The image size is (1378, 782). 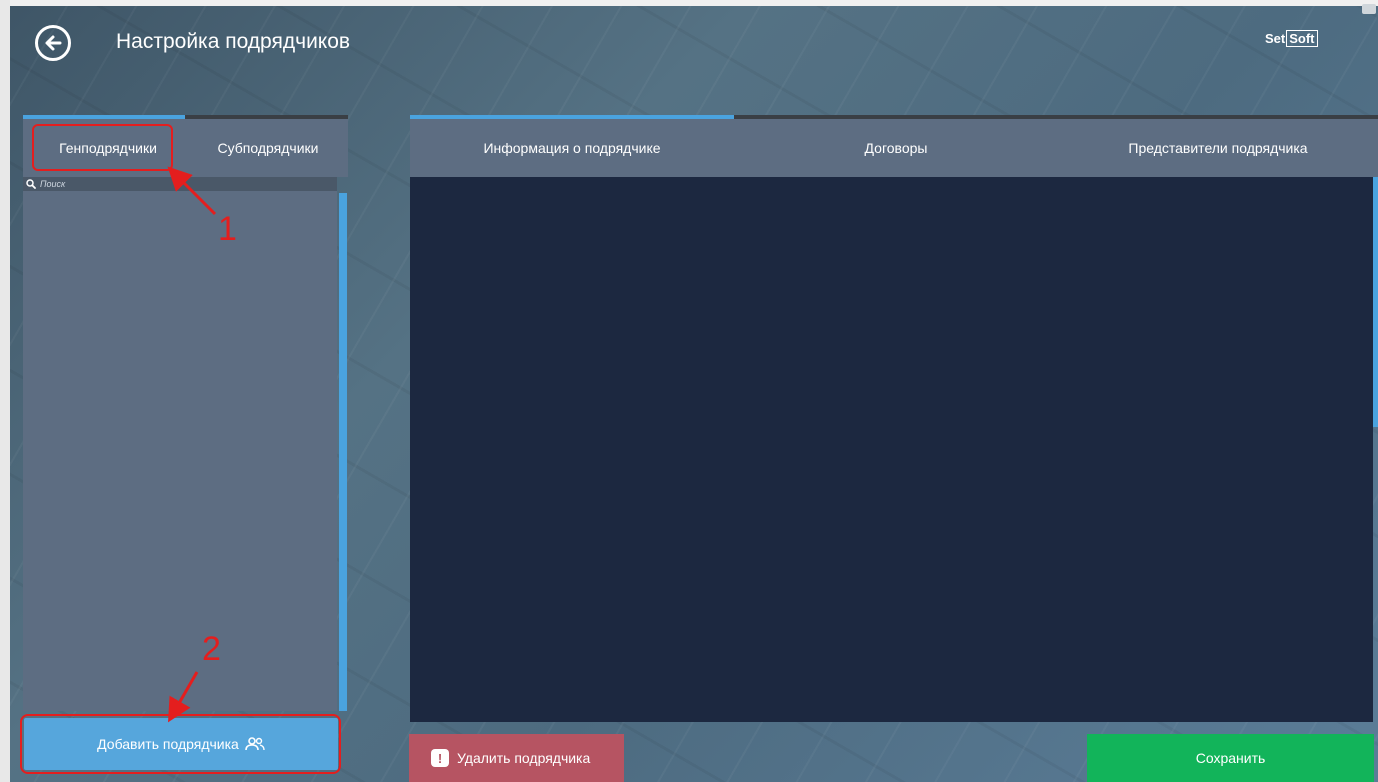 What do you see at coordinates (440, 758) in the screenshot?
I see `exclamation-icon: !` at bounding box center [440, 758].